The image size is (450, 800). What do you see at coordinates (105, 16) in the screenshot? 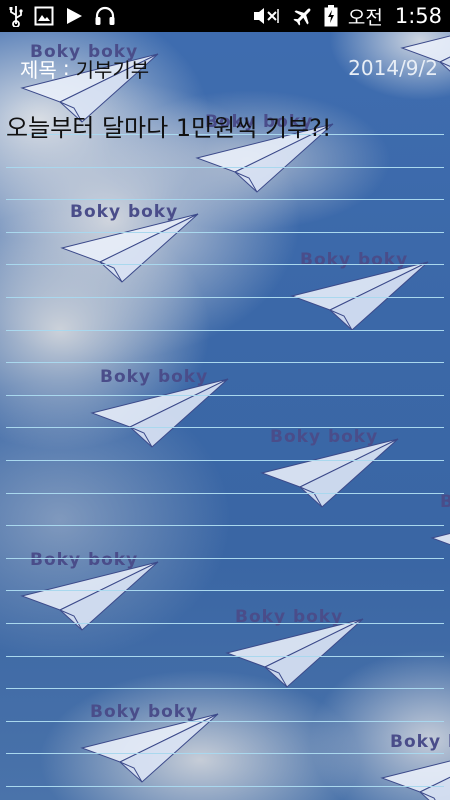
I see `headset-icon` at bounding box center [105, 16].